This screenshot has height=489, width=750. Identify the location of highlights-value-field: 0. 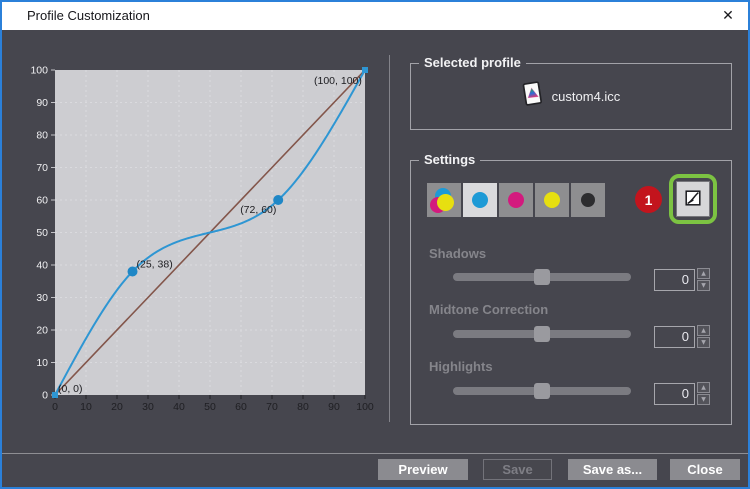
(674, 394).